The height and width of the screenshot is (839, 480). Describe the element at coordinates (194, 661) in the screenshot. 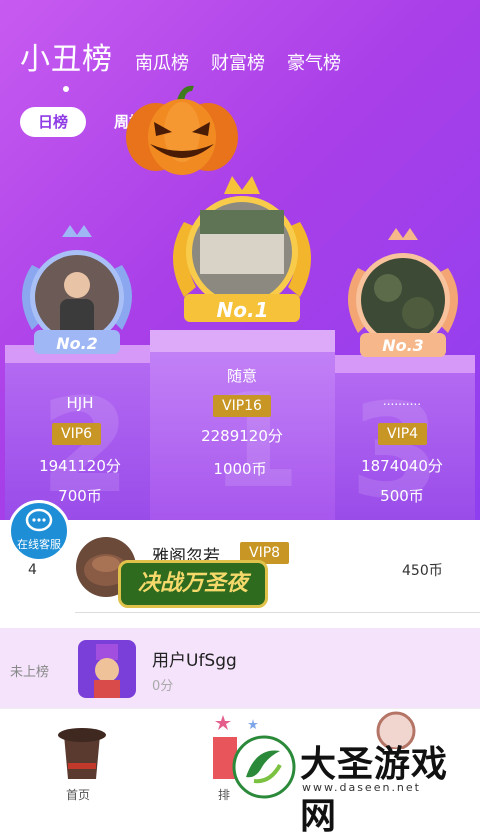

I see `my-name: 用户UfSgg` at that location.